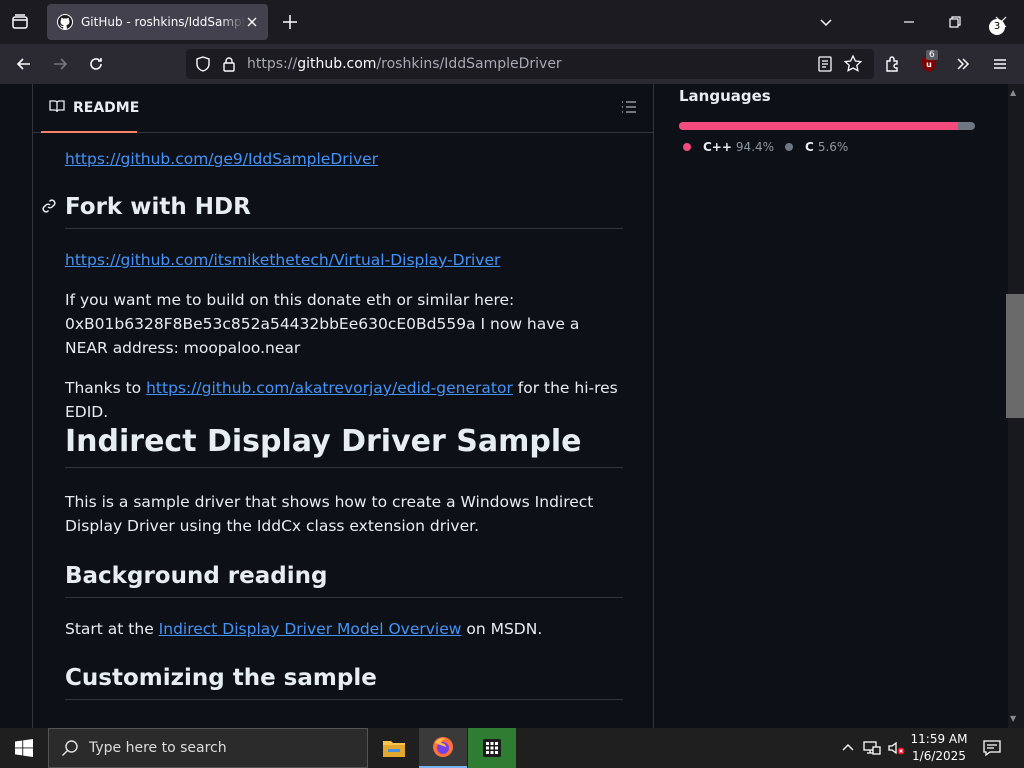 Image resolution: width=1024 pixels, height=768 pixels. I want to click on clock-time: 11:59 AM, so click(939, 739).